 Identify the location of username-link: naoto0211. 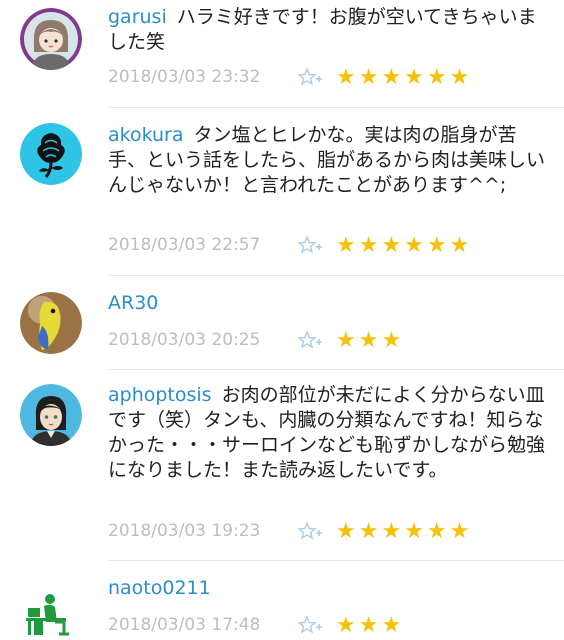
(159, 588).